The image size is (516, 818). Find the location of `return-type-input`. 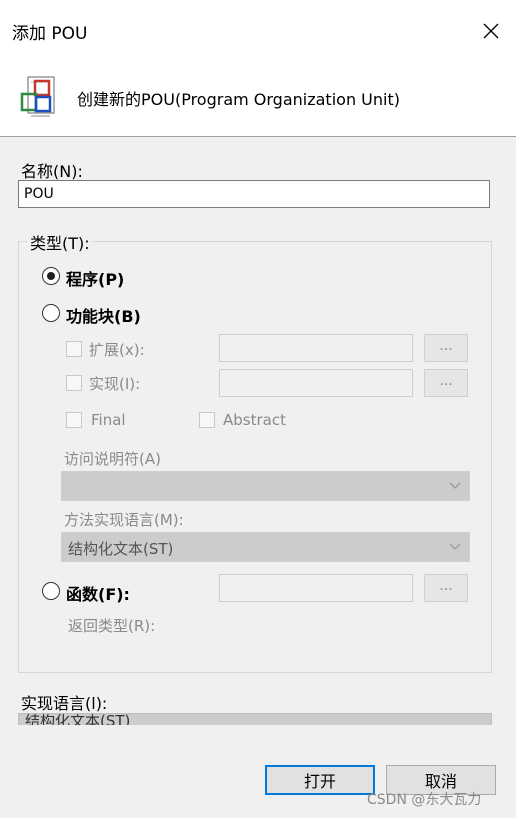

return-type-input is located at coordinates (316, 588).